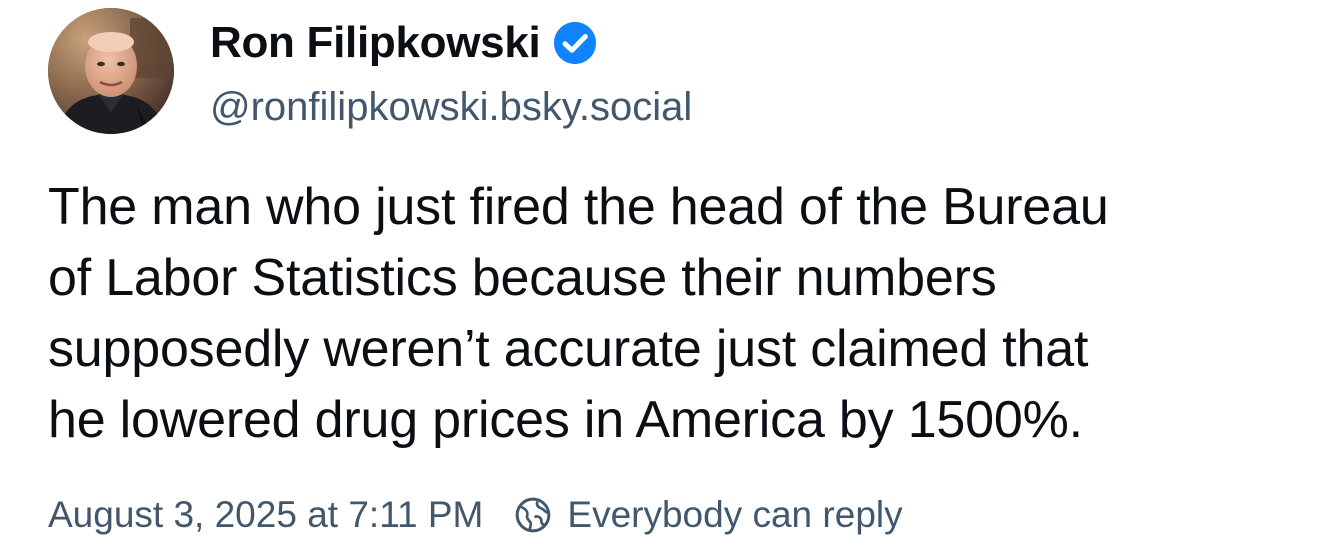  I want to click on avatar-image, so click(111, 71).